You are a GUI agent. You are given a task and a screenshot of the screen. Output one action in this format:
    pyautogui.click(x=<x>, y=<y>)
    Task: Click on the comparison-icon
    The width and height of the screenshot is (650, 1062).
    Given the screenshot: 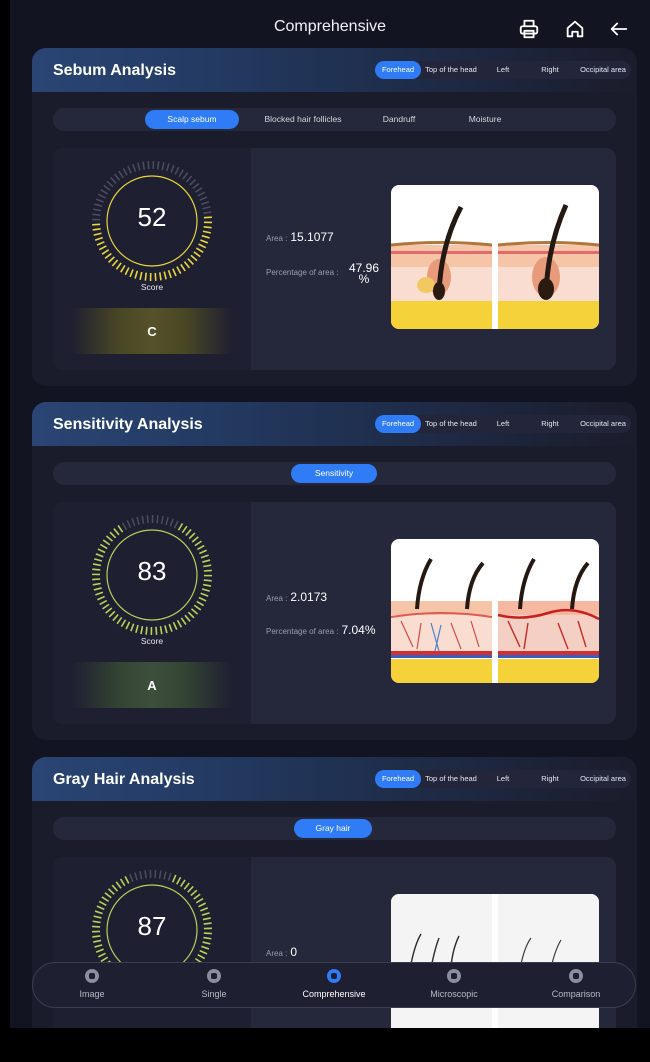 What is the action you would take?
    pyautogui.click(x=576, y=976)
    